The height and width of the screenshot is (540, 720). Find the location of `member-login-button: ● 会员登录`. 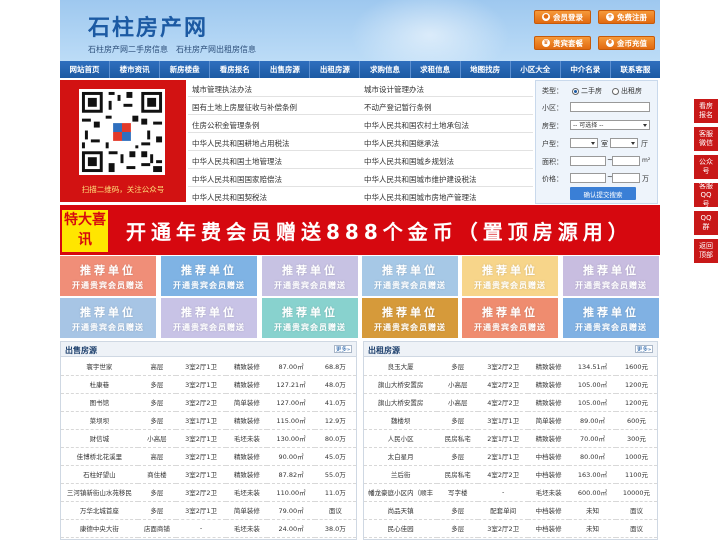

member-login-button: ● 会员登录 is located at coordinates (562, 17).